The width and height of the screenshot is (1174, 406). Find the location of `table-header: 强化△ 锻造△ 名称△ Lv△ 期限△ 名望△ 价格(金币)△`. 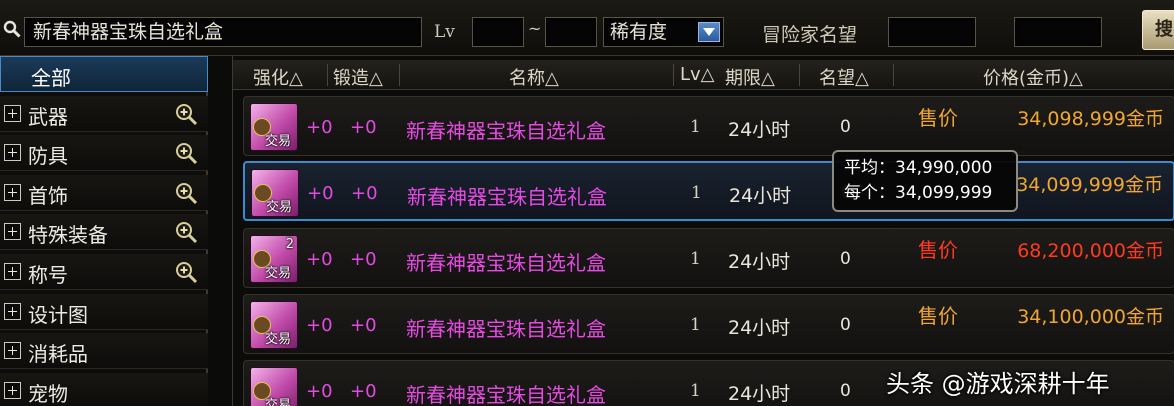

table-header: 强化△ 锻造△ 名称△ Lv△ 期限△ 名望△ 价格(金币)△ is located at coordinates (703, 75).